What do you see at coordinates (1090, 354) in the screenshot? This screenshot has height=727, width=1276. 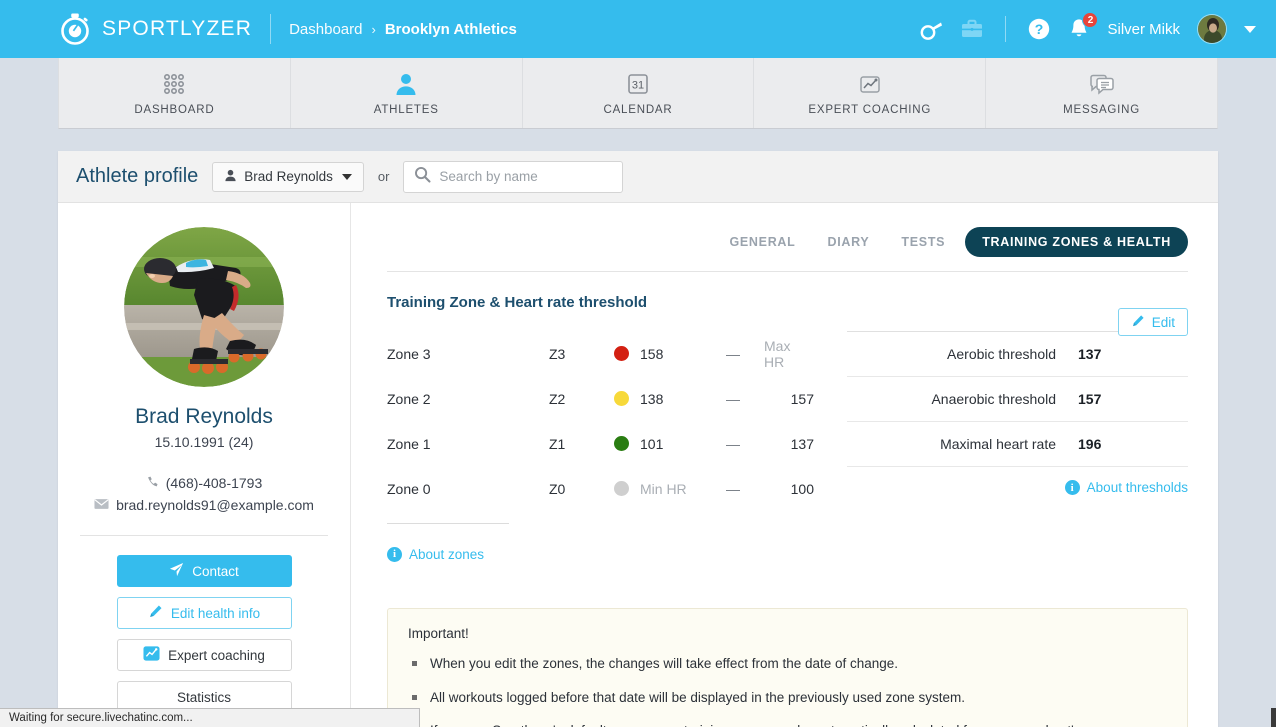 I see `threshold-value: 137` at bounding box center [1090, 354].